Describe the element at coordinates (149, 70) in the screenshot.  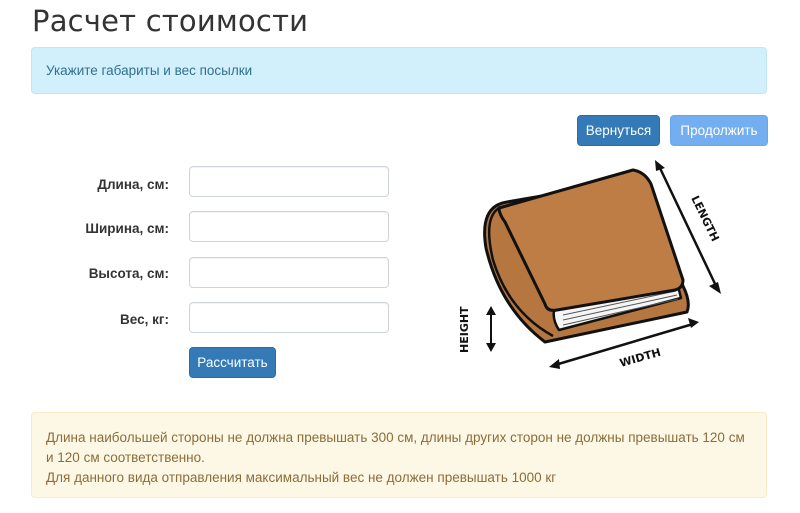
I see `info-alert-text: Укажите габариты и вес посылки` at that location.